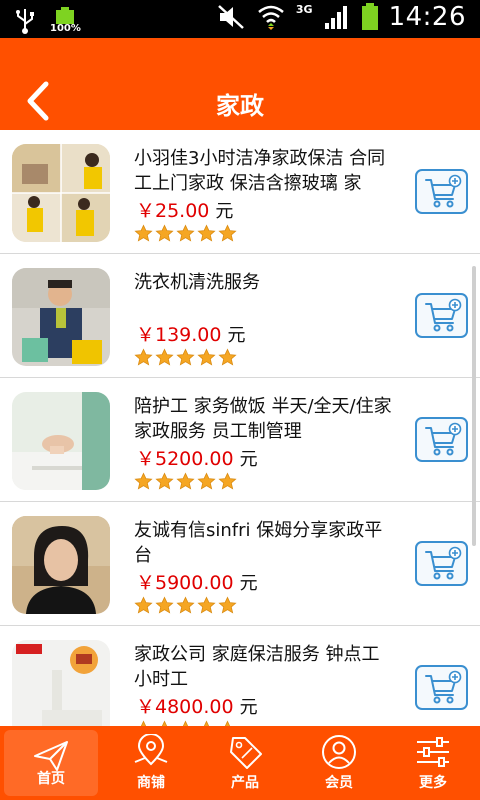 This screenshot has height=800, width=480. Describe the element at coordinates (65, 28) in the screenshot. I see `battery-percent-label: 100%` at that location.